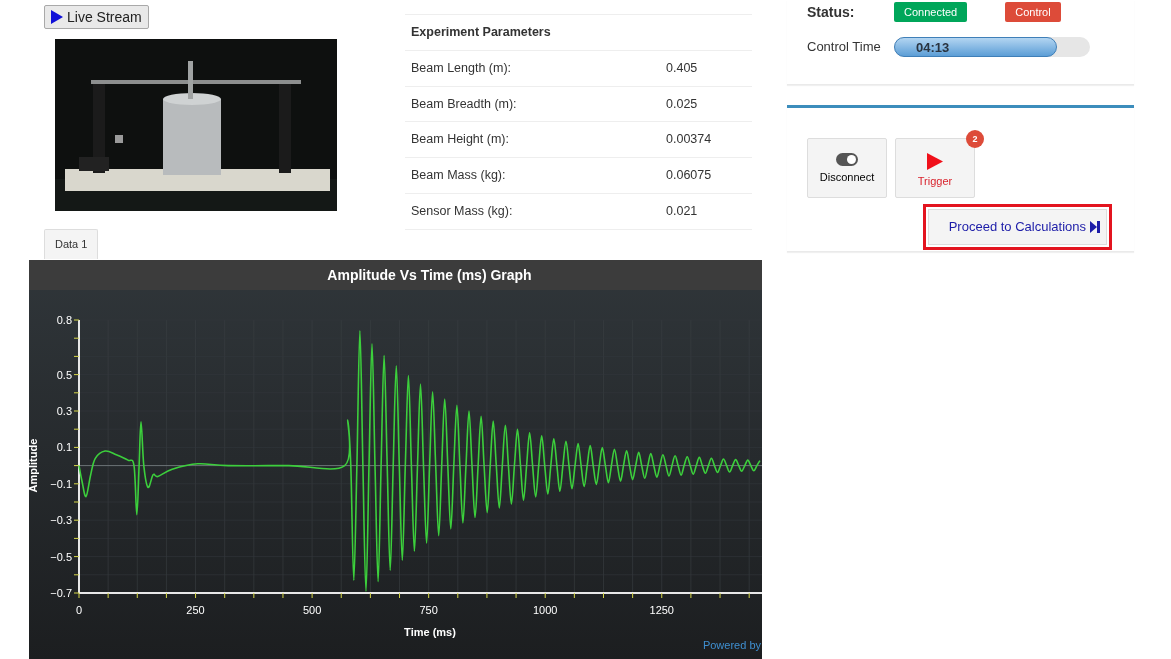 This screenshot has height=659, width=1171. Describe the element at coordinates (1033, 12) in the screenshot. I see `status-indicator: Control` at that location.